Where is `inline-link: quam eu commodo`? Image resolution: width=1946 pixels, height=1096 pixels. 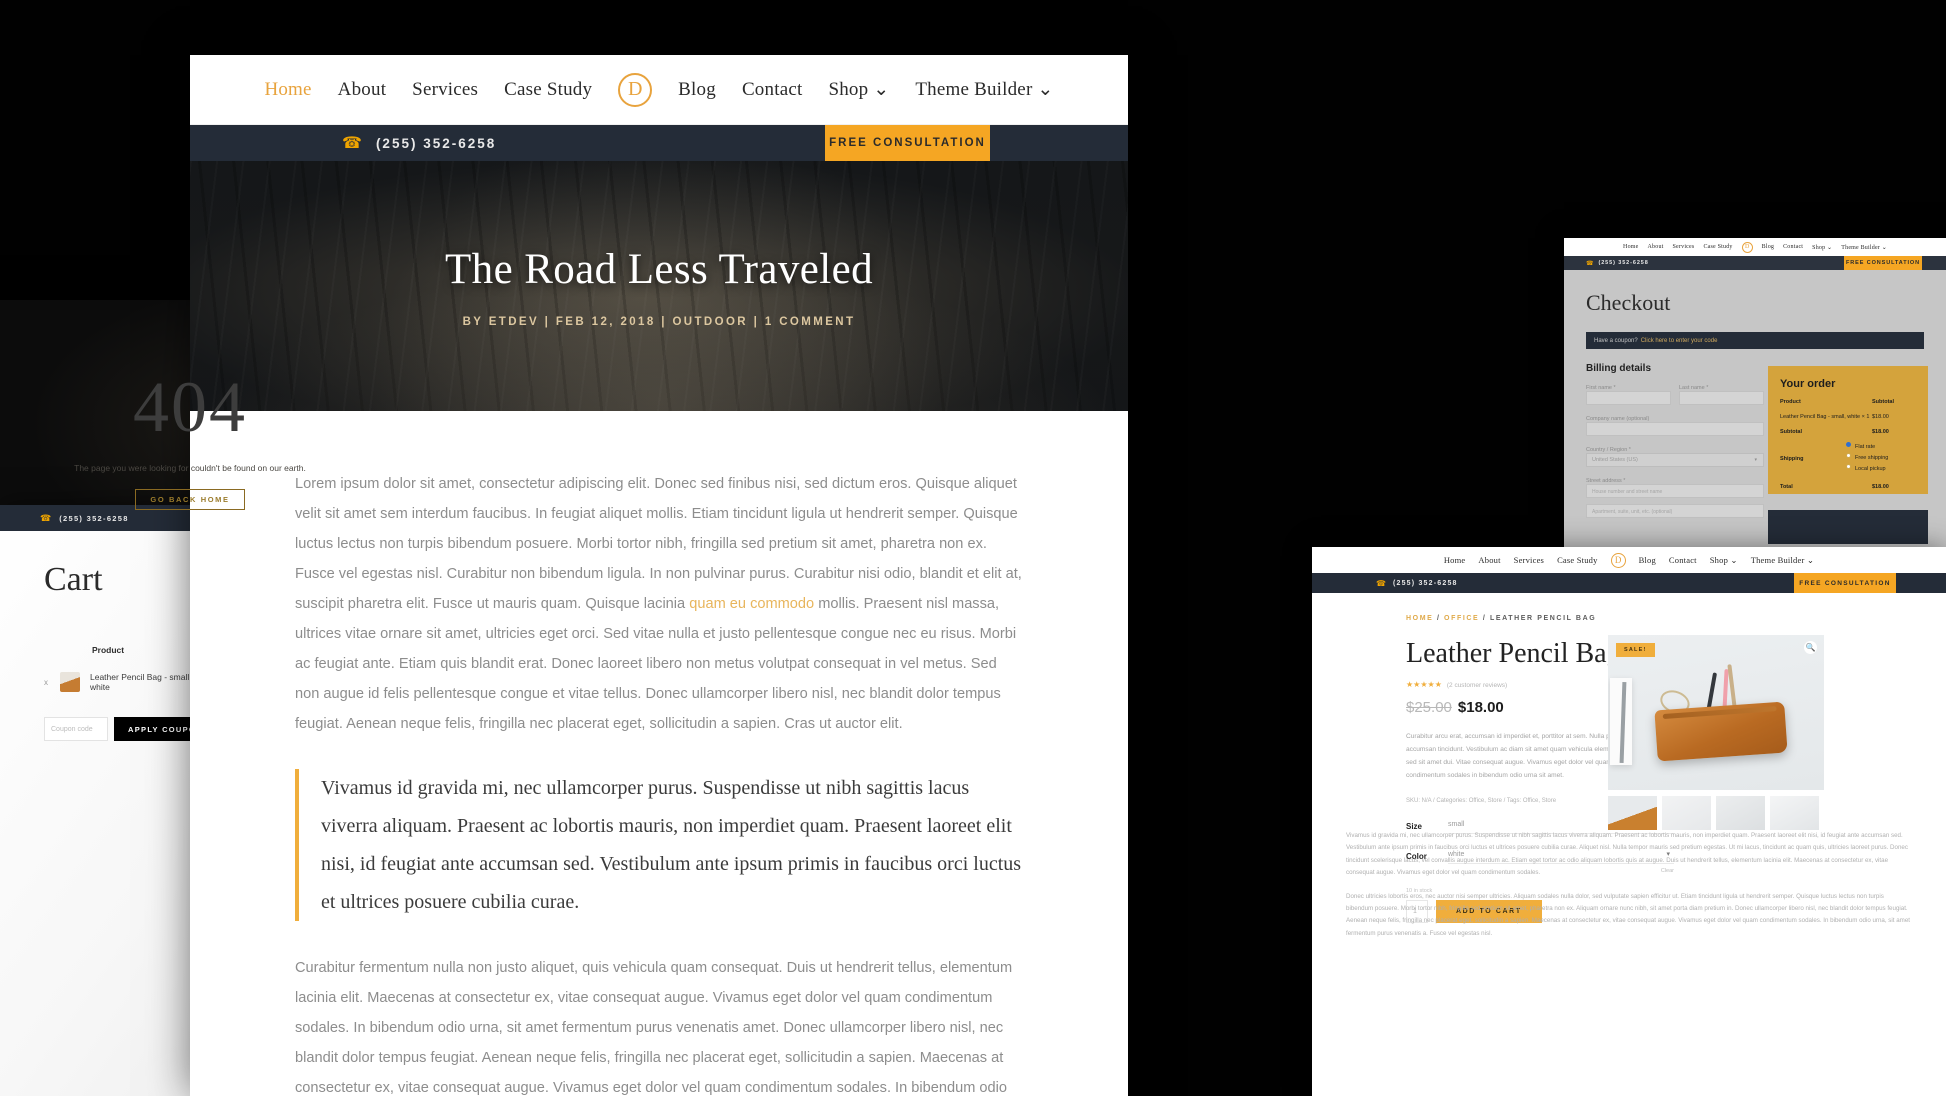 inline-link: quam eu commodo is located at coordinates (751, 604).